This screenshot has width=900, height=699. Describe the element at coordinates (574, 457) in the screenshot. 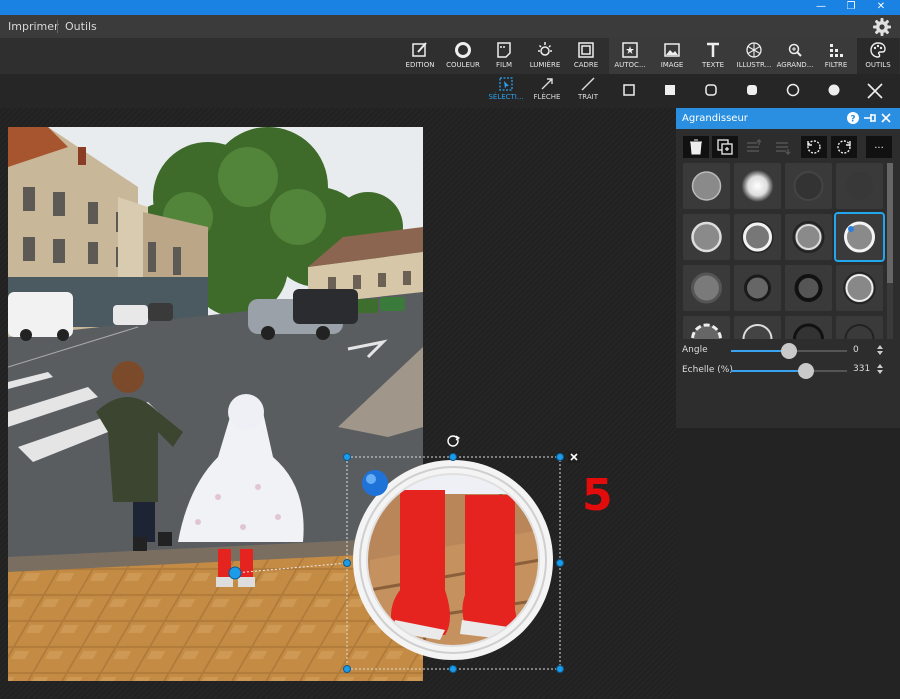

I see `delete-annotation-icon` at that location.